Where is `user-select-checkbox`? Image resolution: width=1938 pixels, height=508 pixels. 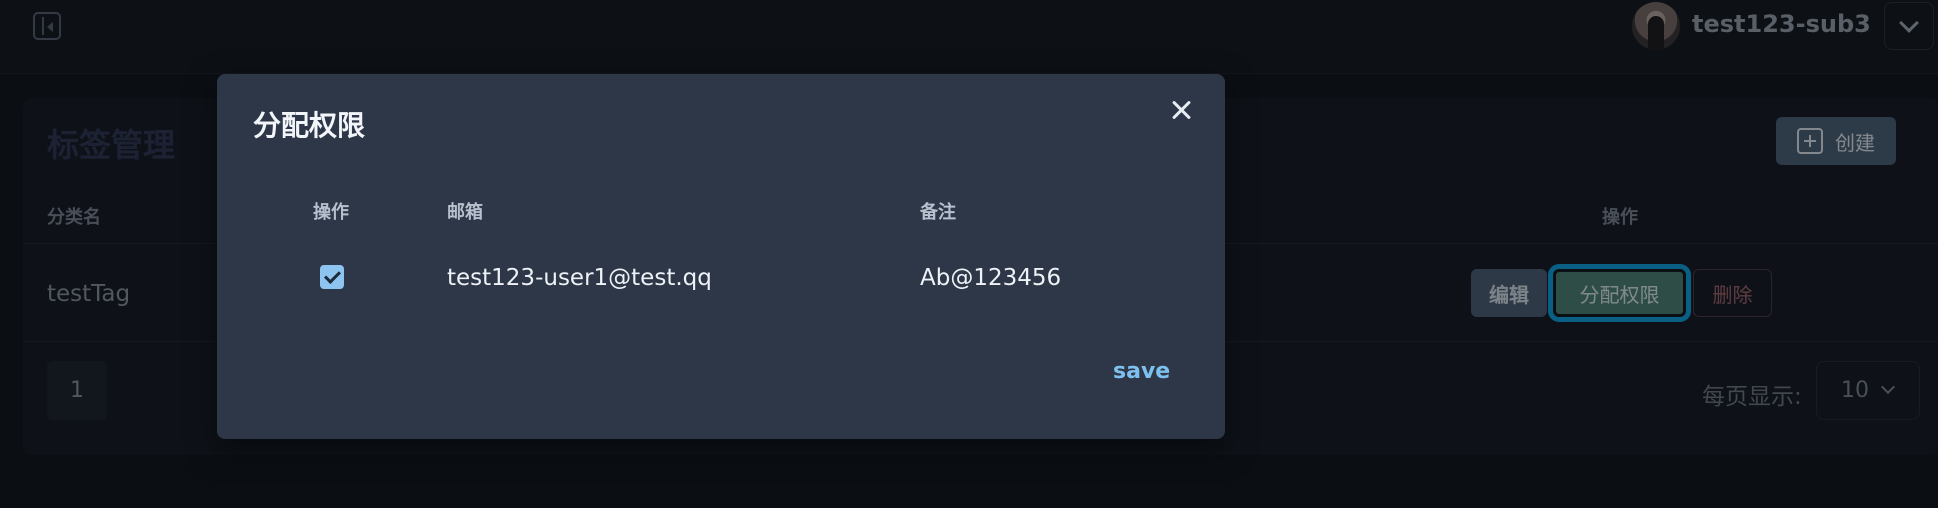 user-select-checkbox is located at coordinates (332, 277).